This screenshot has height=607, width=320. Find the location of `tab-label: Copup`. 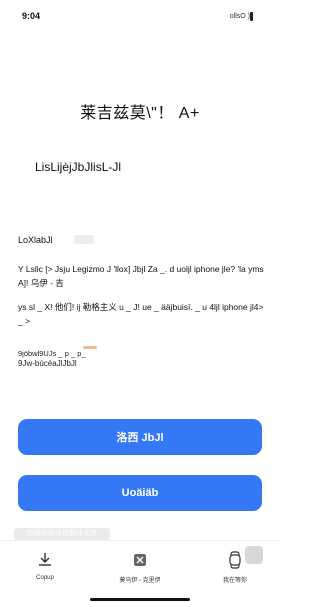

tab-label: Copup is located at coordinates (45, 578).